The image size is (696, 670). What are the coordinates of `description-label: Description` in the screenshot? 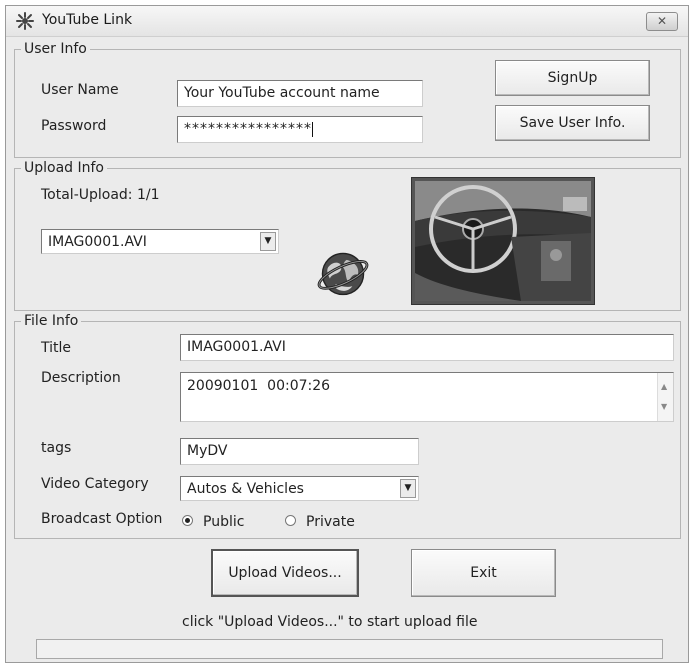 It's located at (81, 378).